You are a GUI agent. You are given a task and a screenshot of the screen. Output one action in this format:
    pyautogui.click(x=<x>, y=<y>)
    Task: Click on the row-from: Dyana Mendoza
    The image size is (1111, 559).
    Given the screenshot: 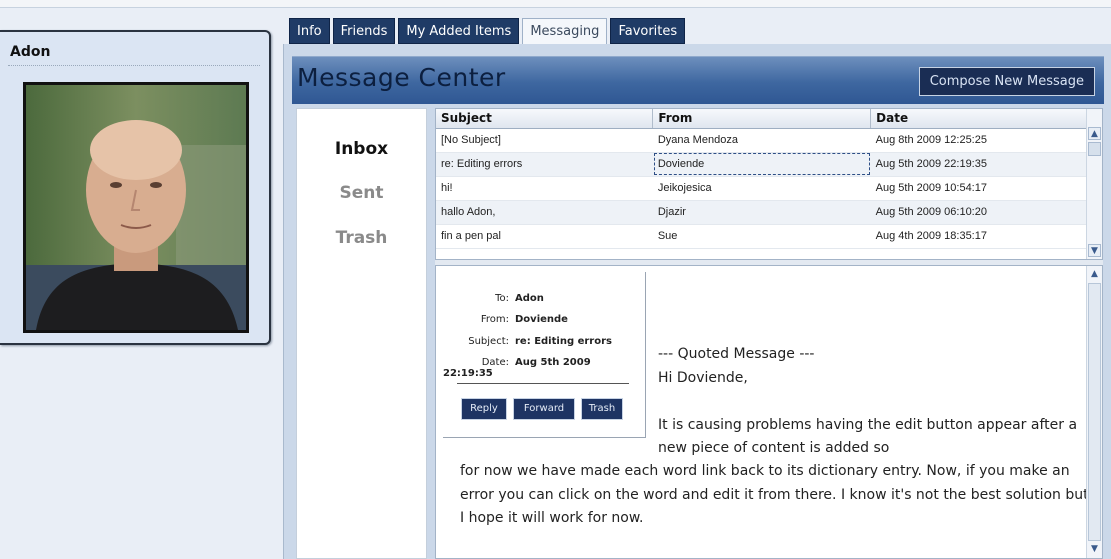 What is the action you would take?
    pyautogui.click(x=761, y=140)
    